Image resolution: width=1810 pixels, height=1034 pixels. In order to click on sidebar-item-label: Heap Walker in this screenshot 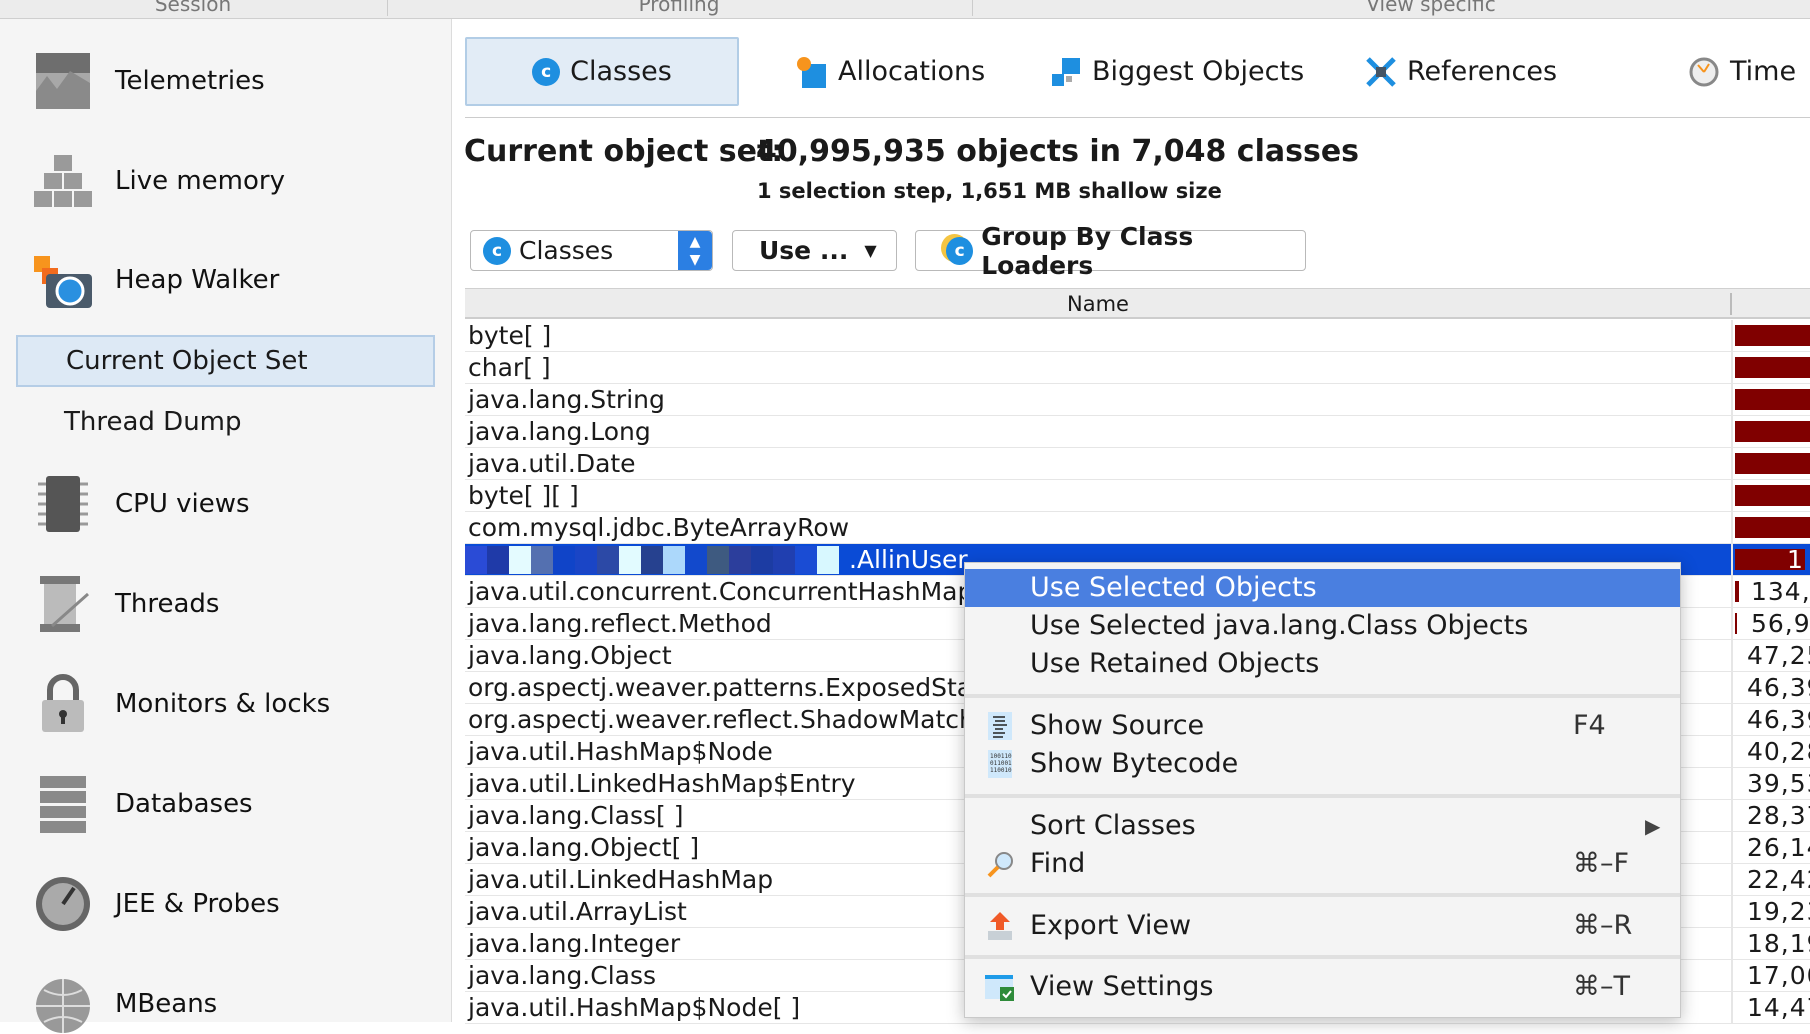, I will do `click(197, 280)`.